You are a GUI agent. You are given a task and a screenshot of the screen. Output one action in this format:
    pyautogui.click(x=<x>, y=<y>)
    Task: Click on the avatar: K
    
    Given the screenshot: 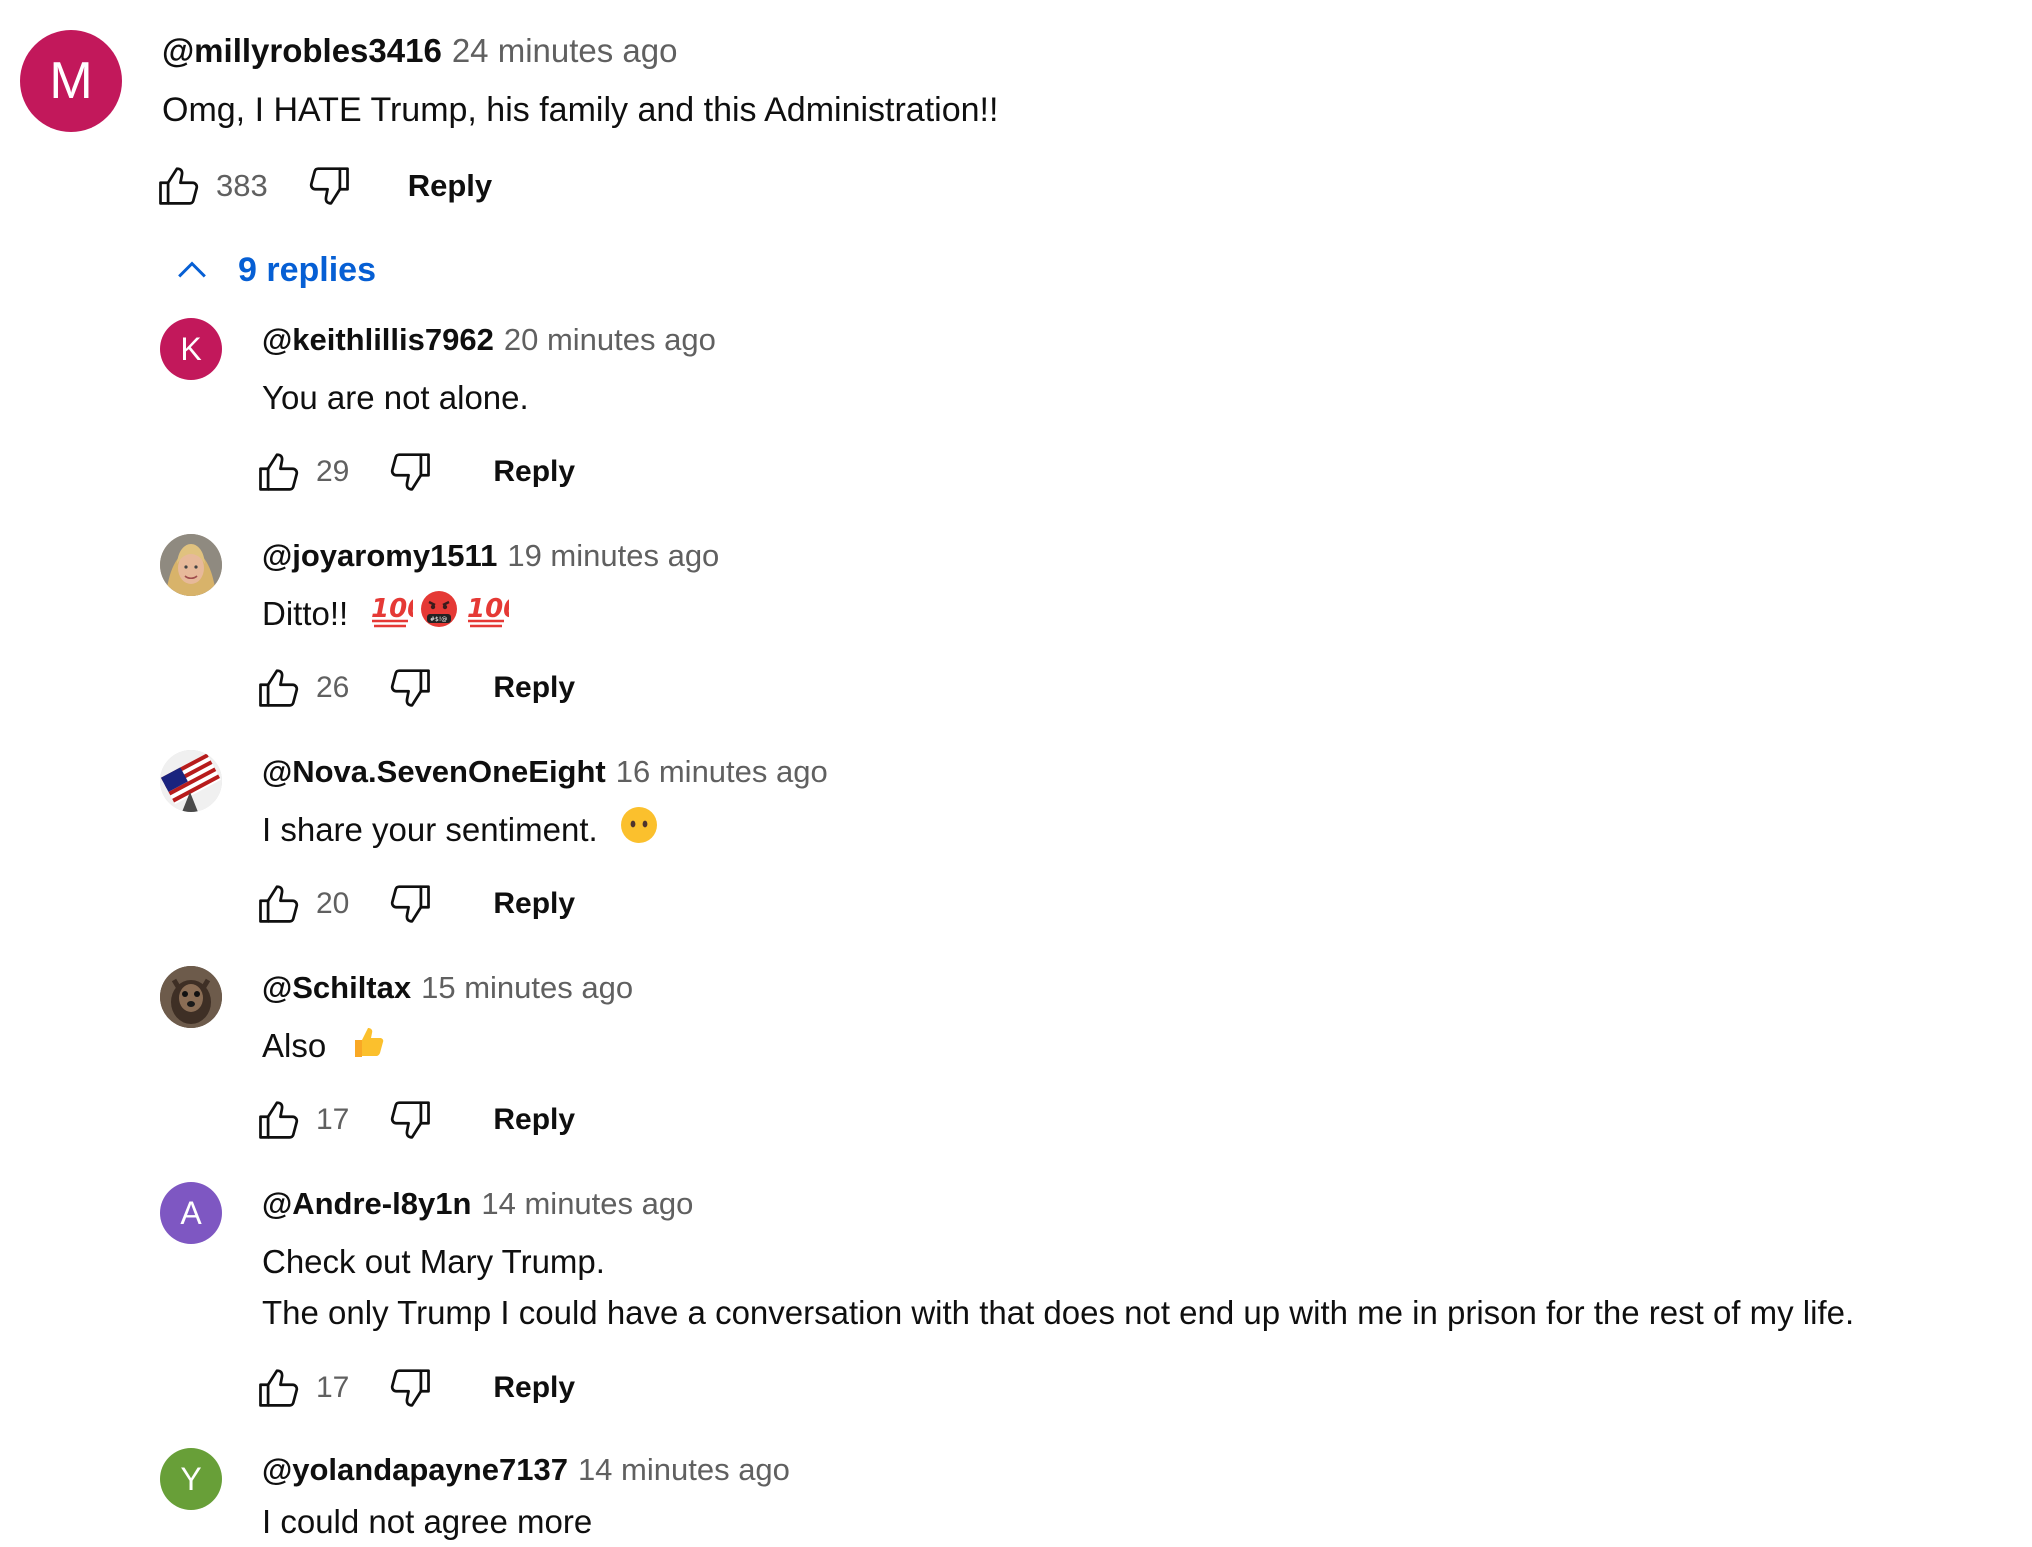 What is the action you would take?
    pyautogui.click(x=191, y=349)
    